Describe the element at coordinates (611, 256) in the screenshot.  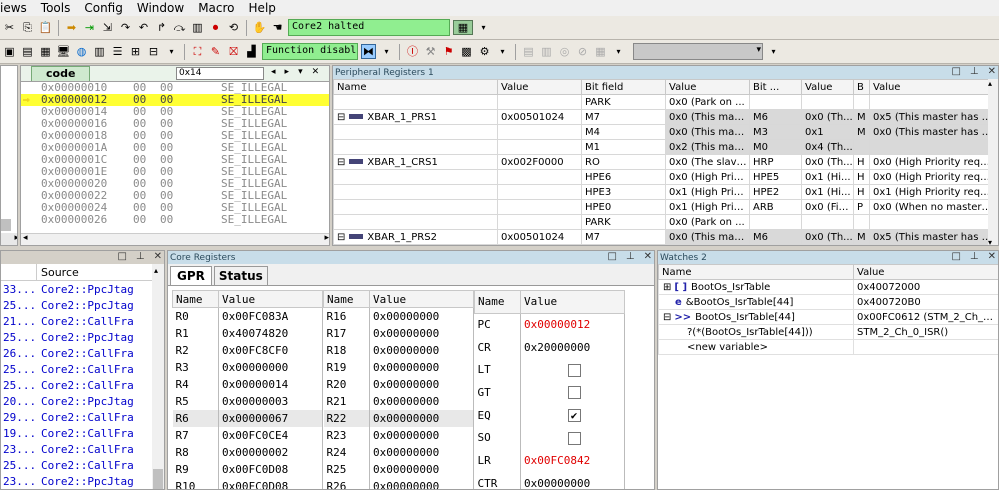
I see `minimize-icon: □` at that location.